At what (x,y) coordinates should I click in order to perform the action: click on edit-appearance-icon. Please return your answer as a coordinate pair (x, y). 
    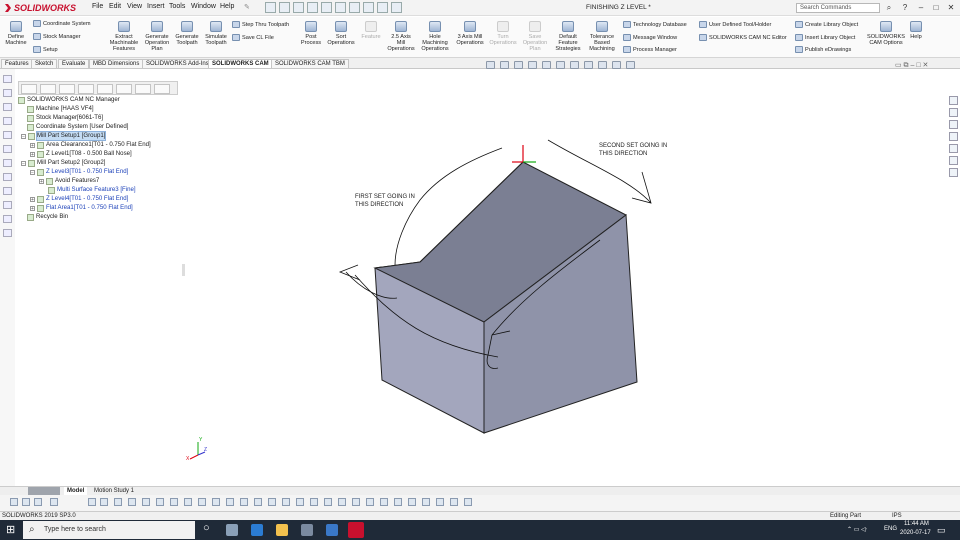
    Looking at the image, I should click on (602, 65).